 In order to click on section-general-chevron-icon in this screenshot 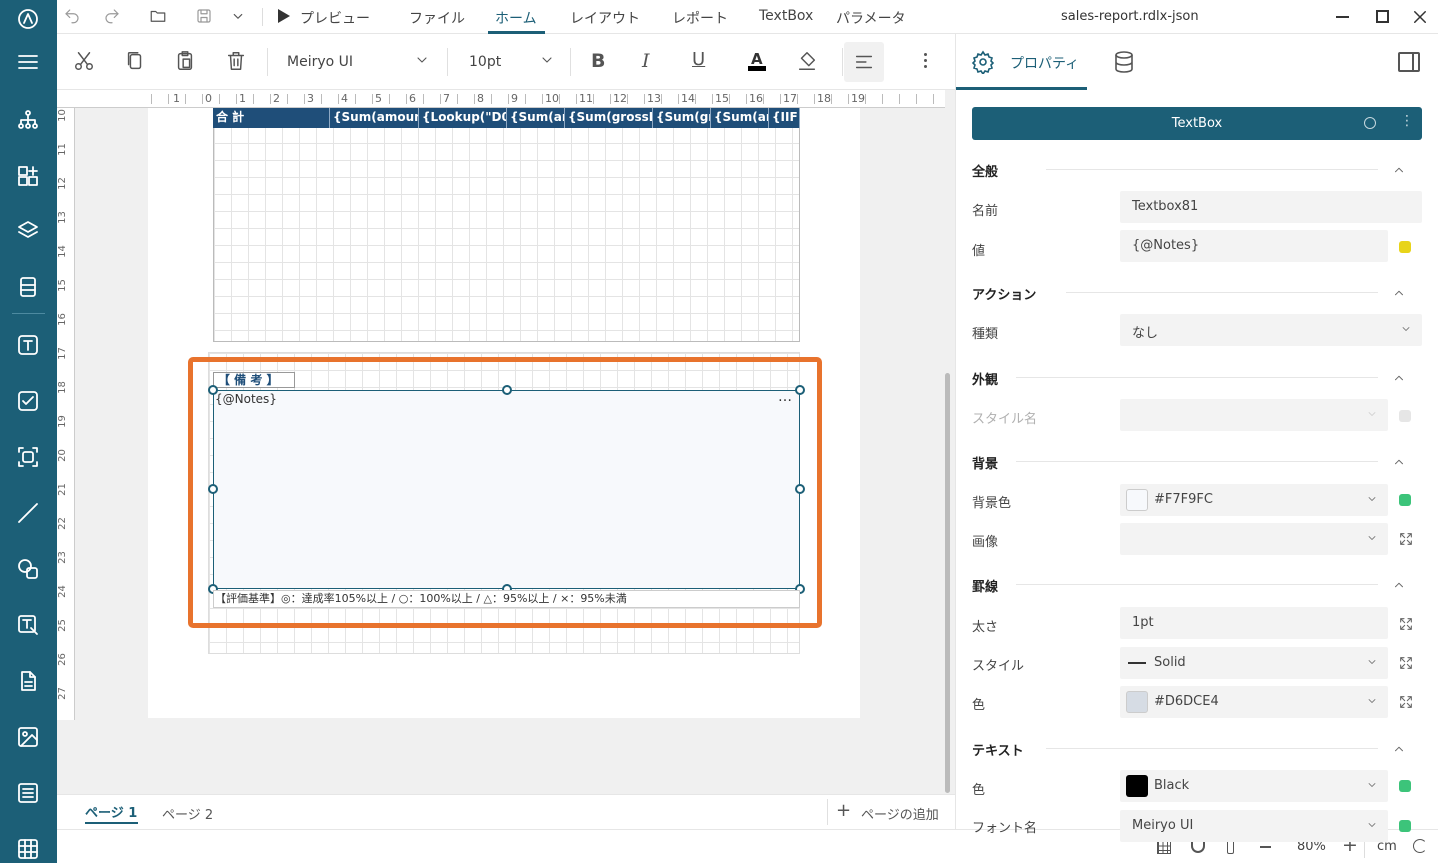, I will do `click(1399, 169)`.